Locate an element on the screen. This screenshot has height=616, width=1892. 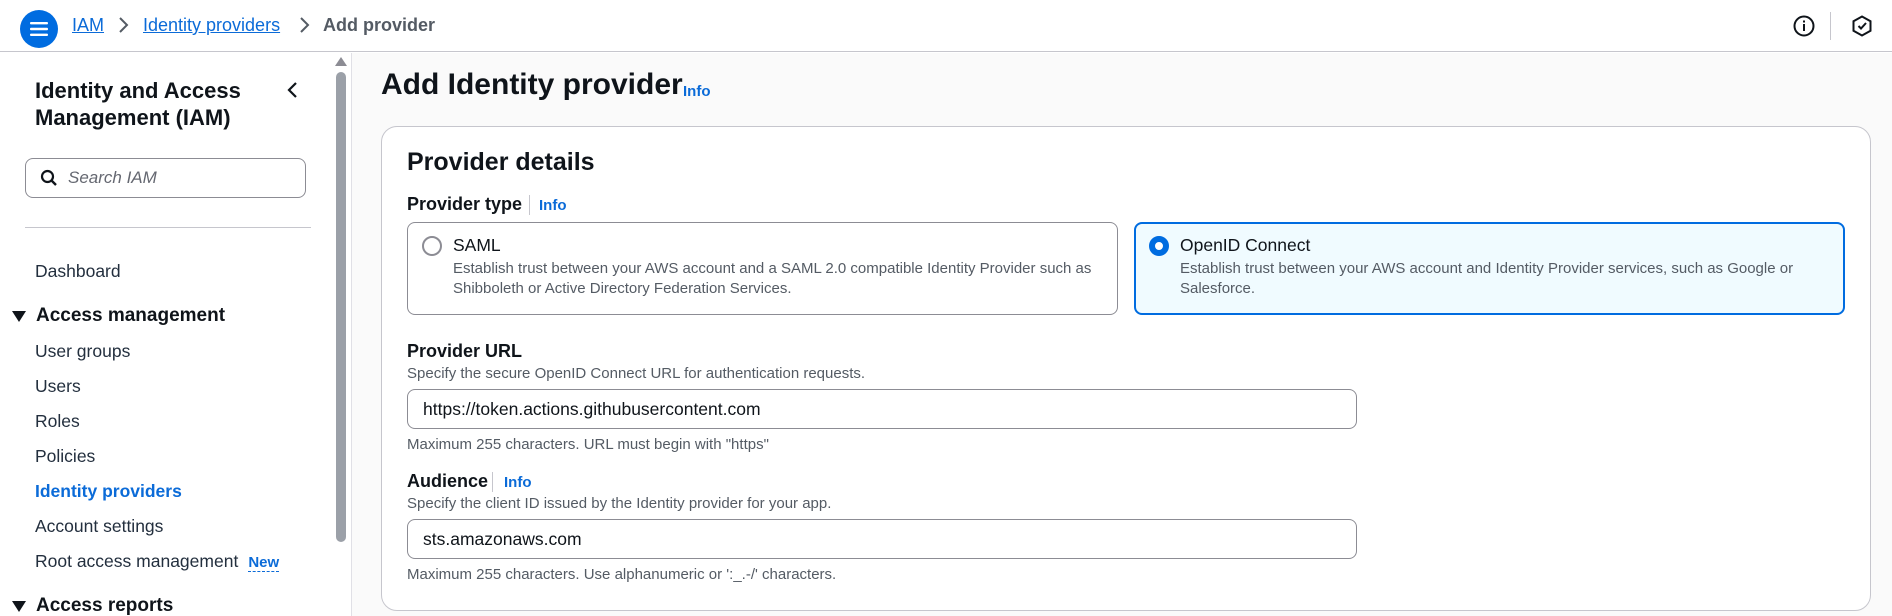
sidebar-search is located at coordinates (165, 178).